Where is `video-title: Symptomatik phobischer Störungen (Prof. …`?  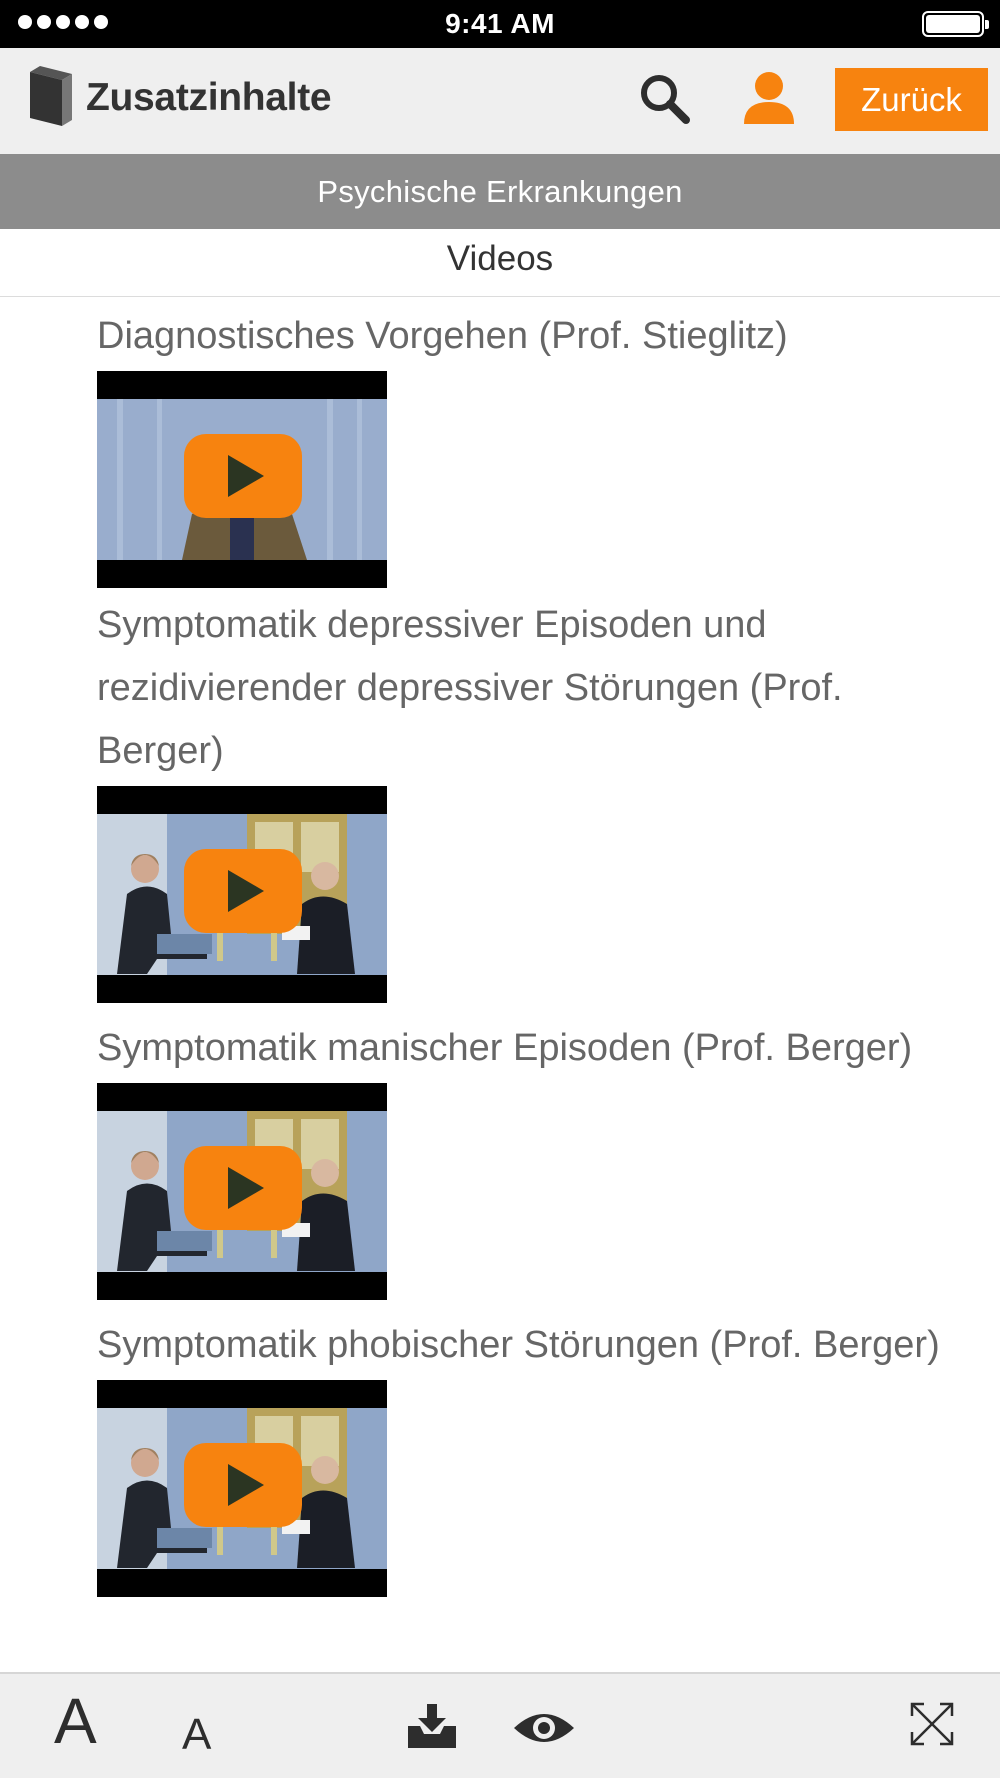 video-title: Symptomatik phobischer Störungen (Prof. … is located at coordinates (518, 1345).